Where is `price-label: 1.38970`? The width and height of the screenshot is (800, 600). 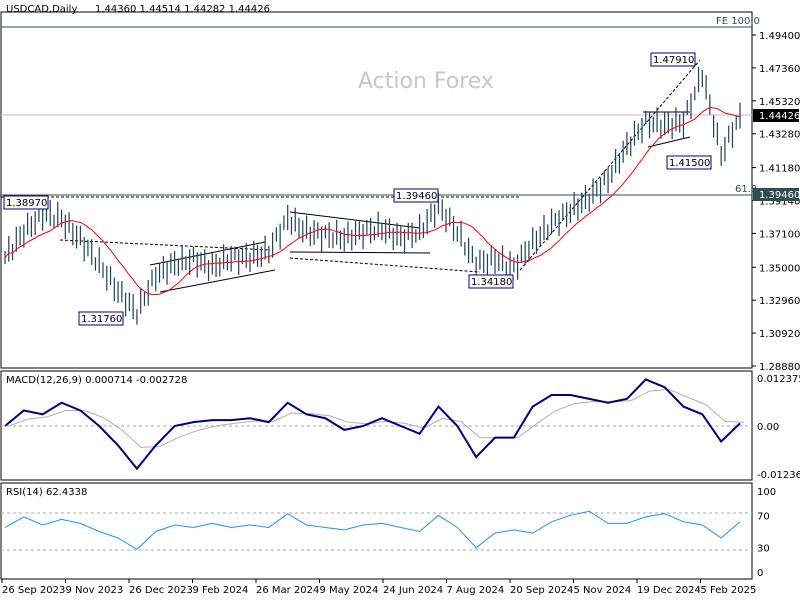
price-label: 1.38970 is located at coordinates (26, 203).